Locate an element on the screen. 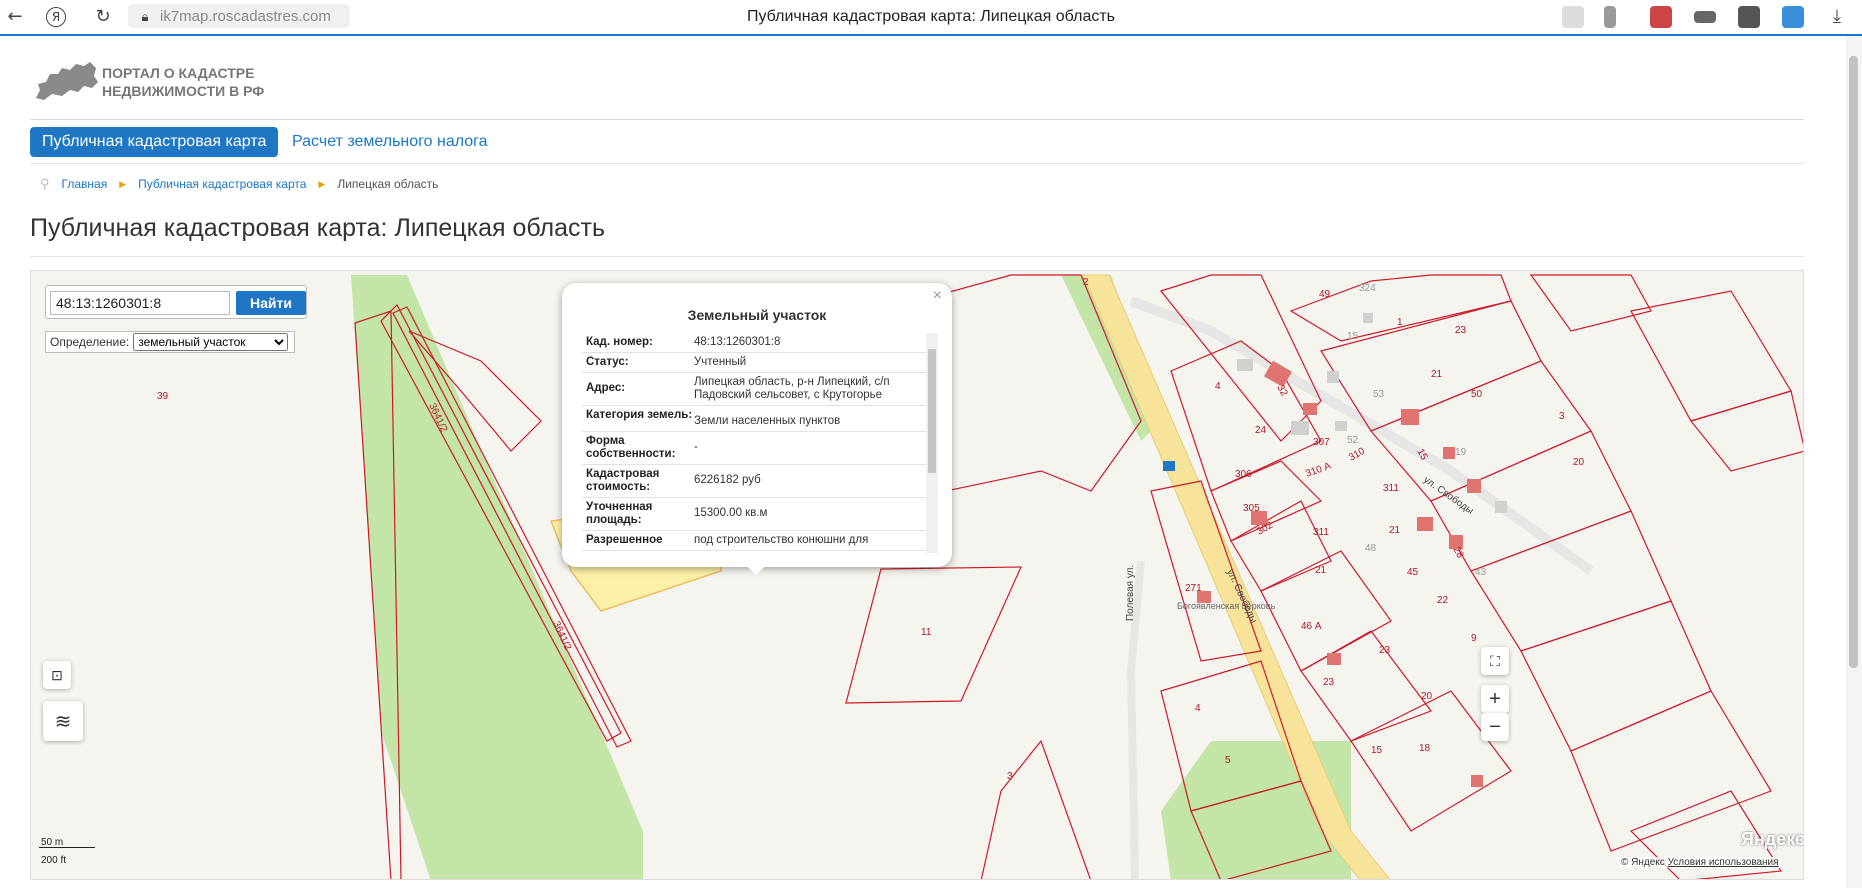 The height and width of the screenshot is (888, 1862). layers-icon: ≋ is located at coordinates (63, 721).